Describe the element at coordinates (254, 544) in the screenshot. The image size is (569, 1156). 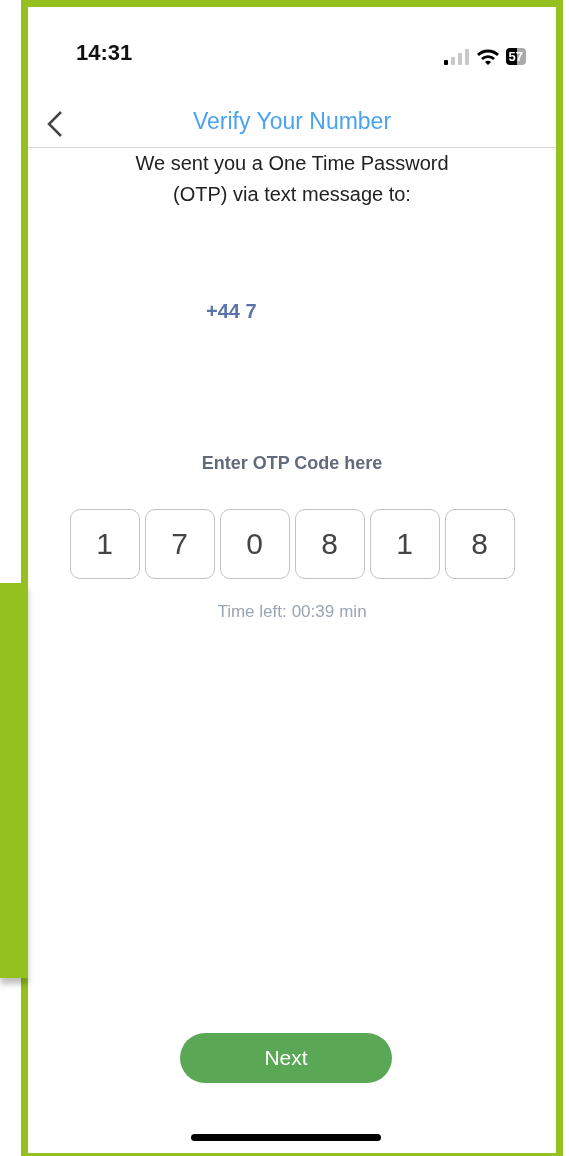
I see `otp-digit-field: 0` at that location.